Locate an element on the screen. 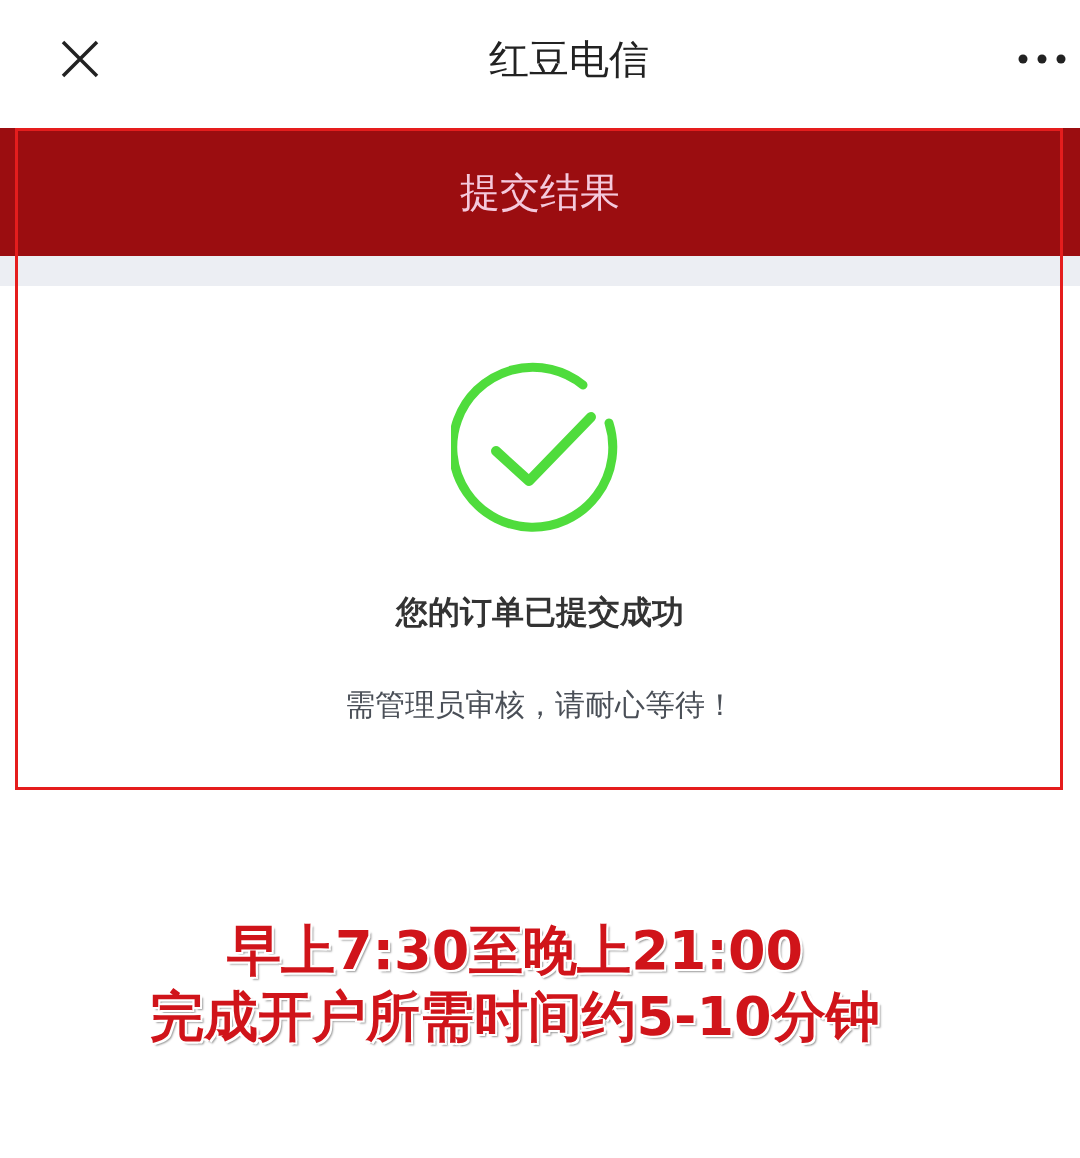 Image resolution: width=1080 pixels, height=1158 pixels. close-icon is located at coordinates (80, 59).